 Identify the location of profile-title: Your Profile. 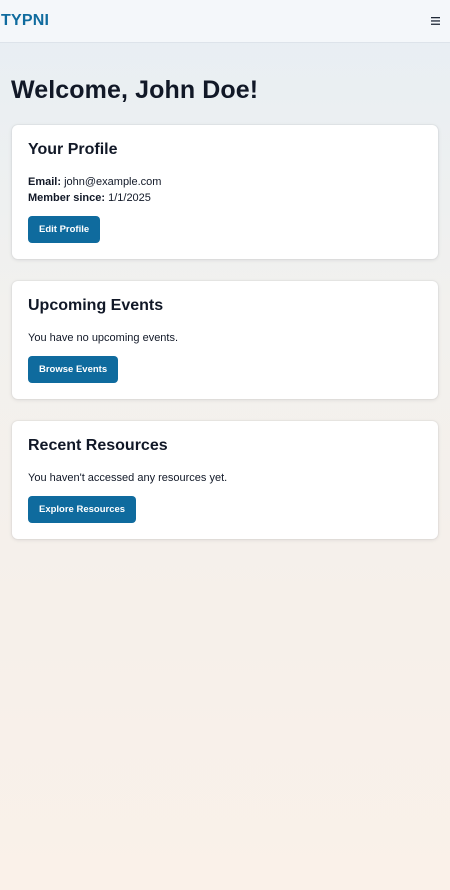
(73, 149).